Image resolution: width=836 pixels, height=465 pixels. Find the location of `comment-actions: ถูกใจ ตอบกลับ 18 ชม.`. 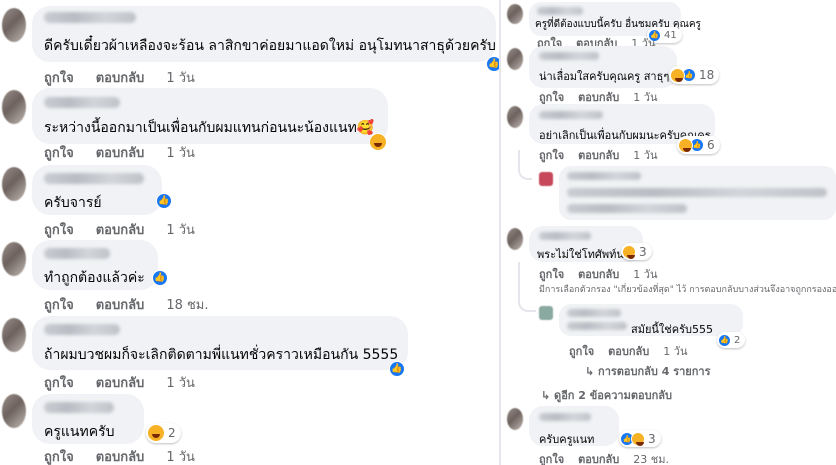

comment-actions: ถูกใจ ตอบกลับ 18 ชม. is located at coordinates (137, 304).